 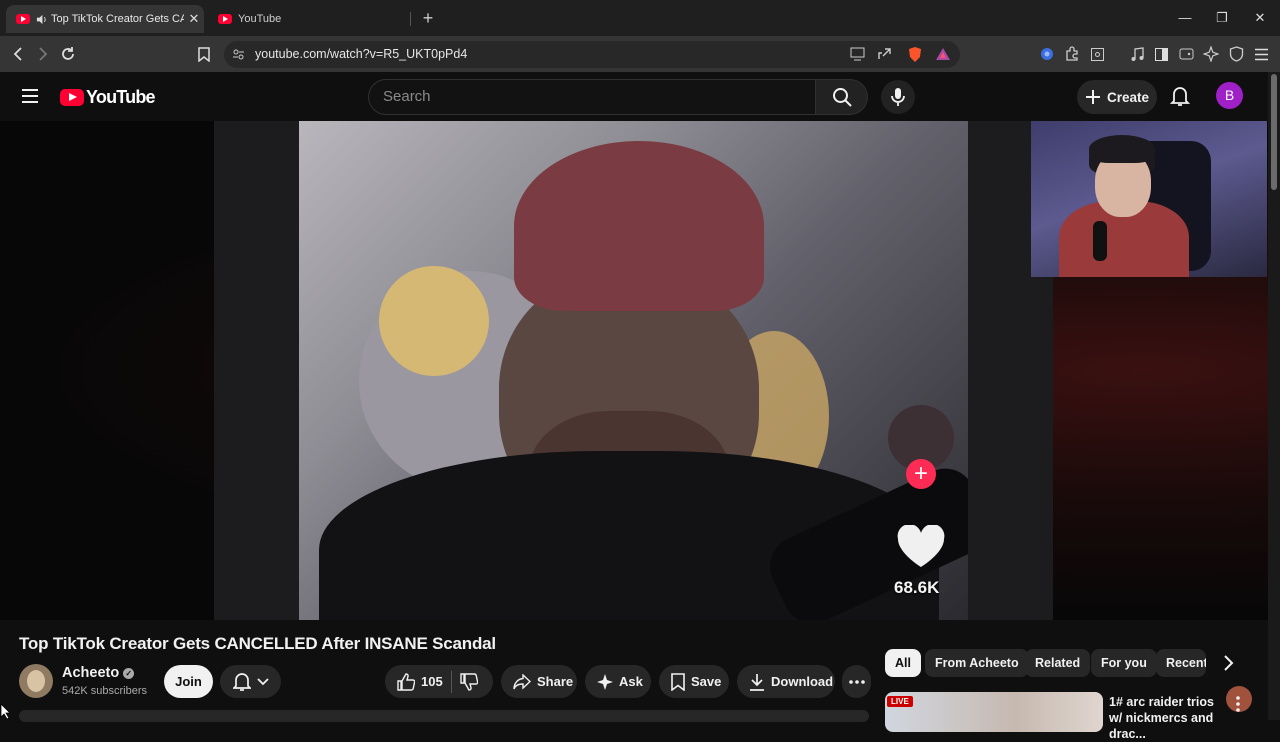 I want to click on browser-toolbar: youtube.com/watch?v=R5_UKT0pPd4, so click(x=640, y=54).